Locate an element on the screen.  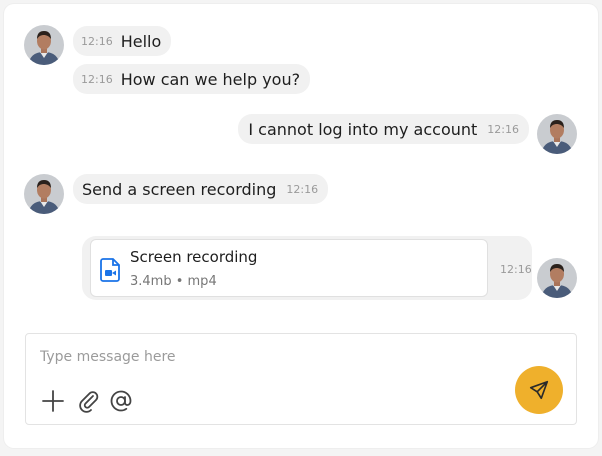
message-bubble: 12:16 How can we help you? is located at coordinates (192, 79).